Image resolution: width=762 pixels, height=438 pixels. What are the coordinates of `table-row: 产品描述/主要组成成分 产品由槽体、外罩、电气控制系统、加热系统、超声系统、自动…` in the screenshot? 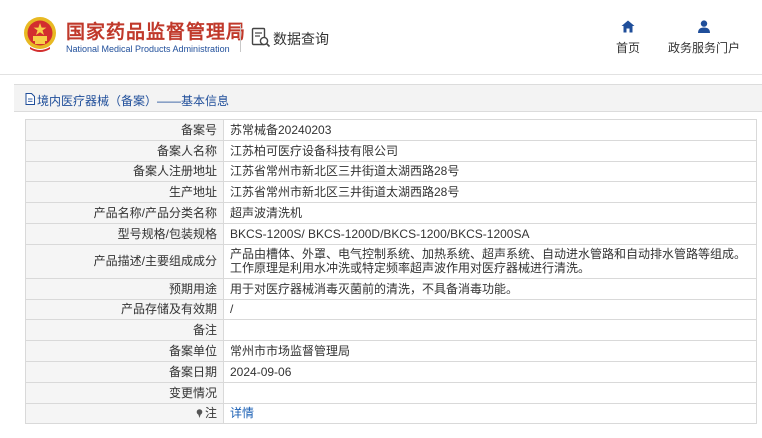 It's located at (391, 261).